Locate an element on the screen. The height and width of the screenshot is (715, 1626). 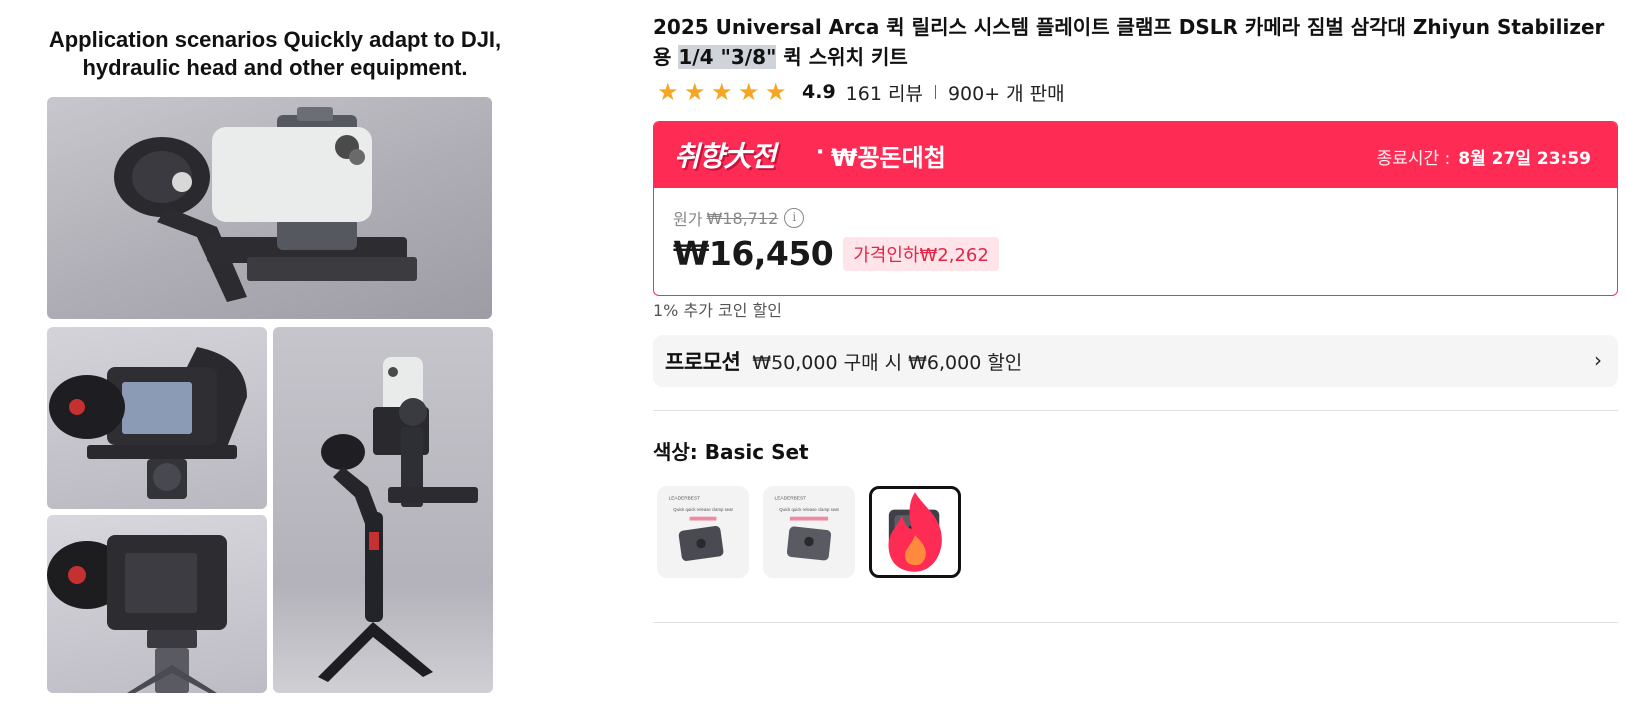
image-caption-line-2: hydraulic head and other equipment. is located at coordinates (275, 67).